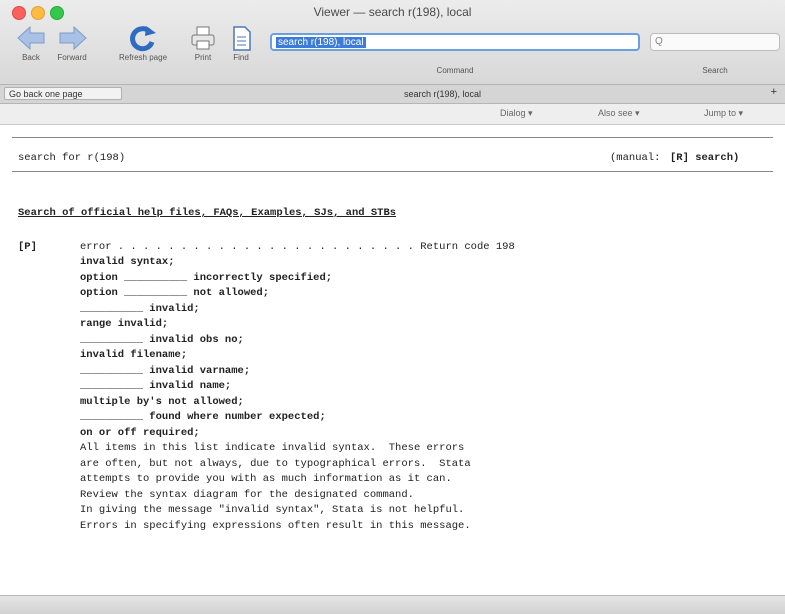 Image resolution: width=785 pixels, height=614 pixels. I want to click on viewer-options-bar: Dialog ▾ Also see ▾ Jump to ▾, so click(392, 114).